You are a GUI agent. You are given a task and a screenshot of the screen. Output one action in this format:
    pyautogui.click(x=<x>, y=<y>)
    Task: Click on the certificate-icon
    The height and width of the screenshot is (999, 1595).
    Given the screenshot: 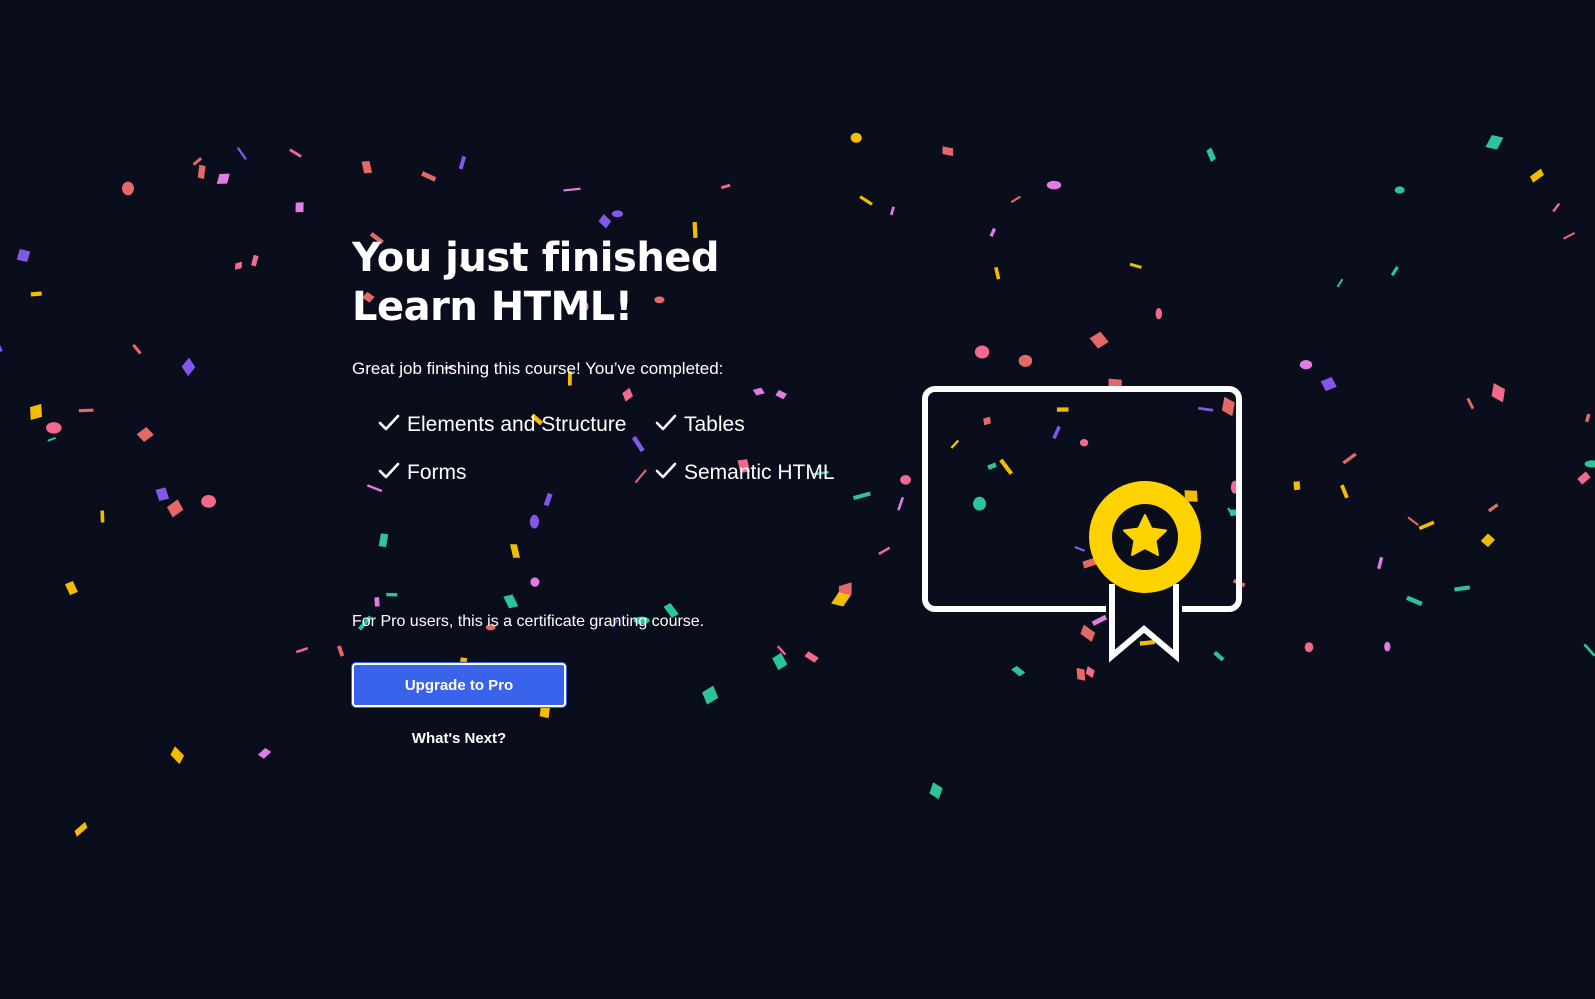 What is the action you would take?
    pyautogui.click(x=1082, y=524)
    